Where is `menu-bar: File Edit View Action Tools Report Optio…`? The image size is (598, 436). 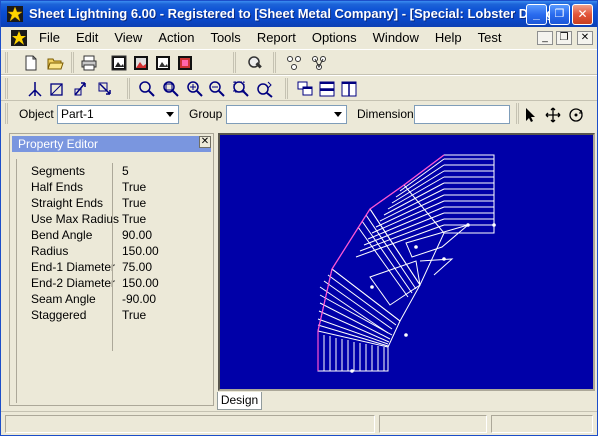 menu-bar: File Edit View Action Tools Report Optio… is located at coordinates (299, 38).